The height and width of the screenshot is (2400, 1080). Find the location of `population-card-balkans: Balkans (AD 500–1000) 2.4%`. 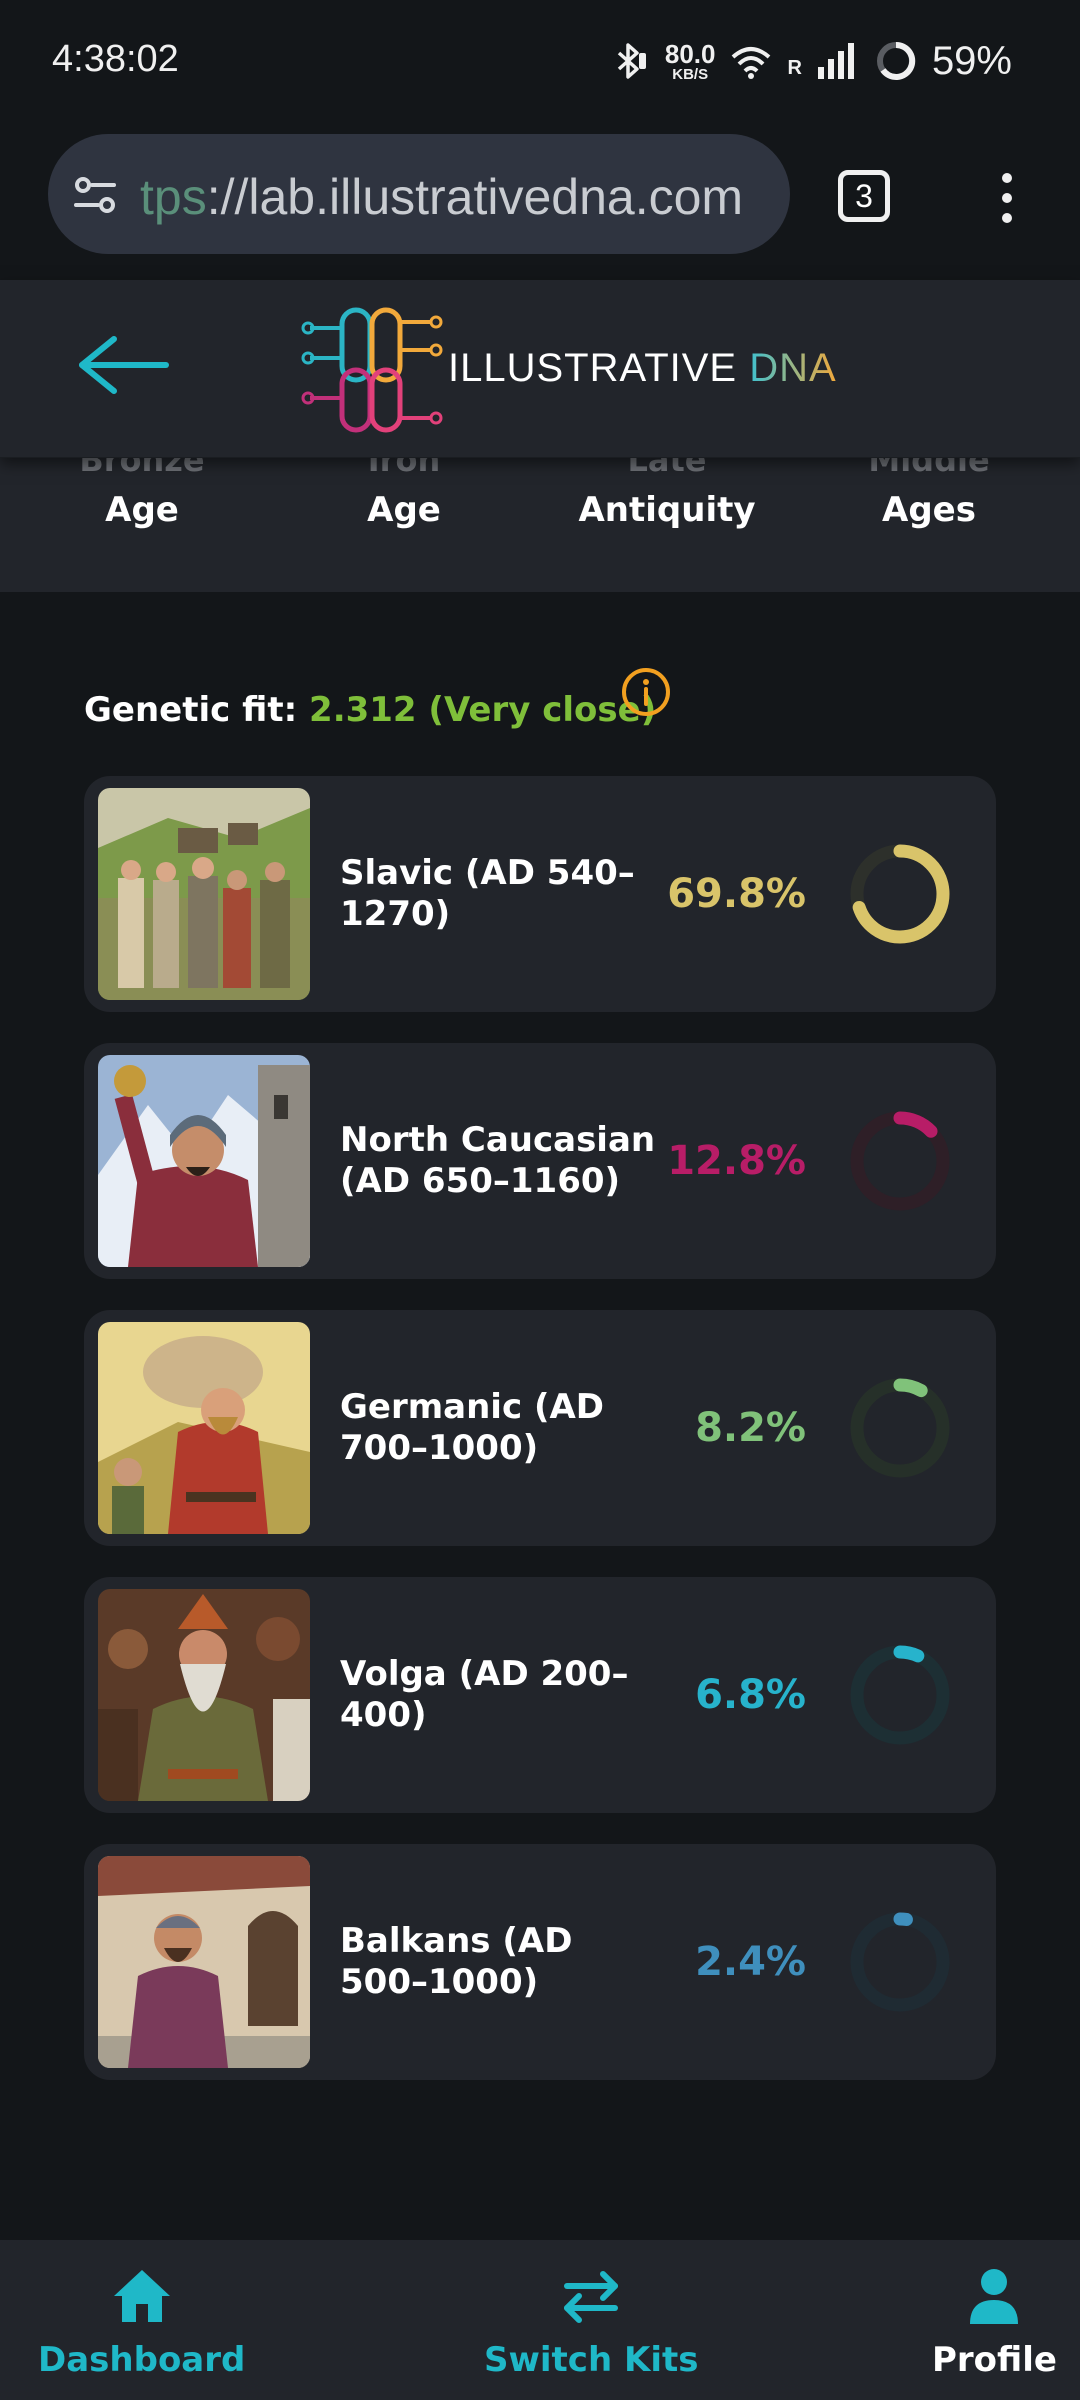

population-card-balkans: Balkans (AD 500–1000) 2.4% is located at coordinates (540, 1962).